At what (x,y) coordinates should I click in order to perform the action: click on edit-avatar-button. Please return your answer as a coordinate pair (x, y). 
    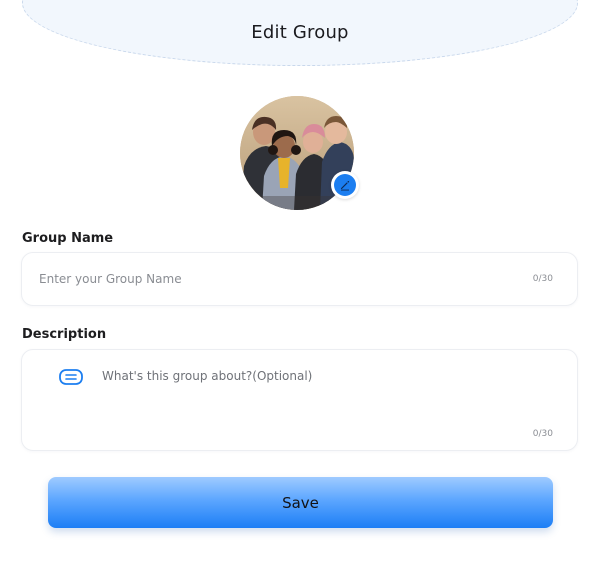
    Looking at the image, I should click on (345, 185).